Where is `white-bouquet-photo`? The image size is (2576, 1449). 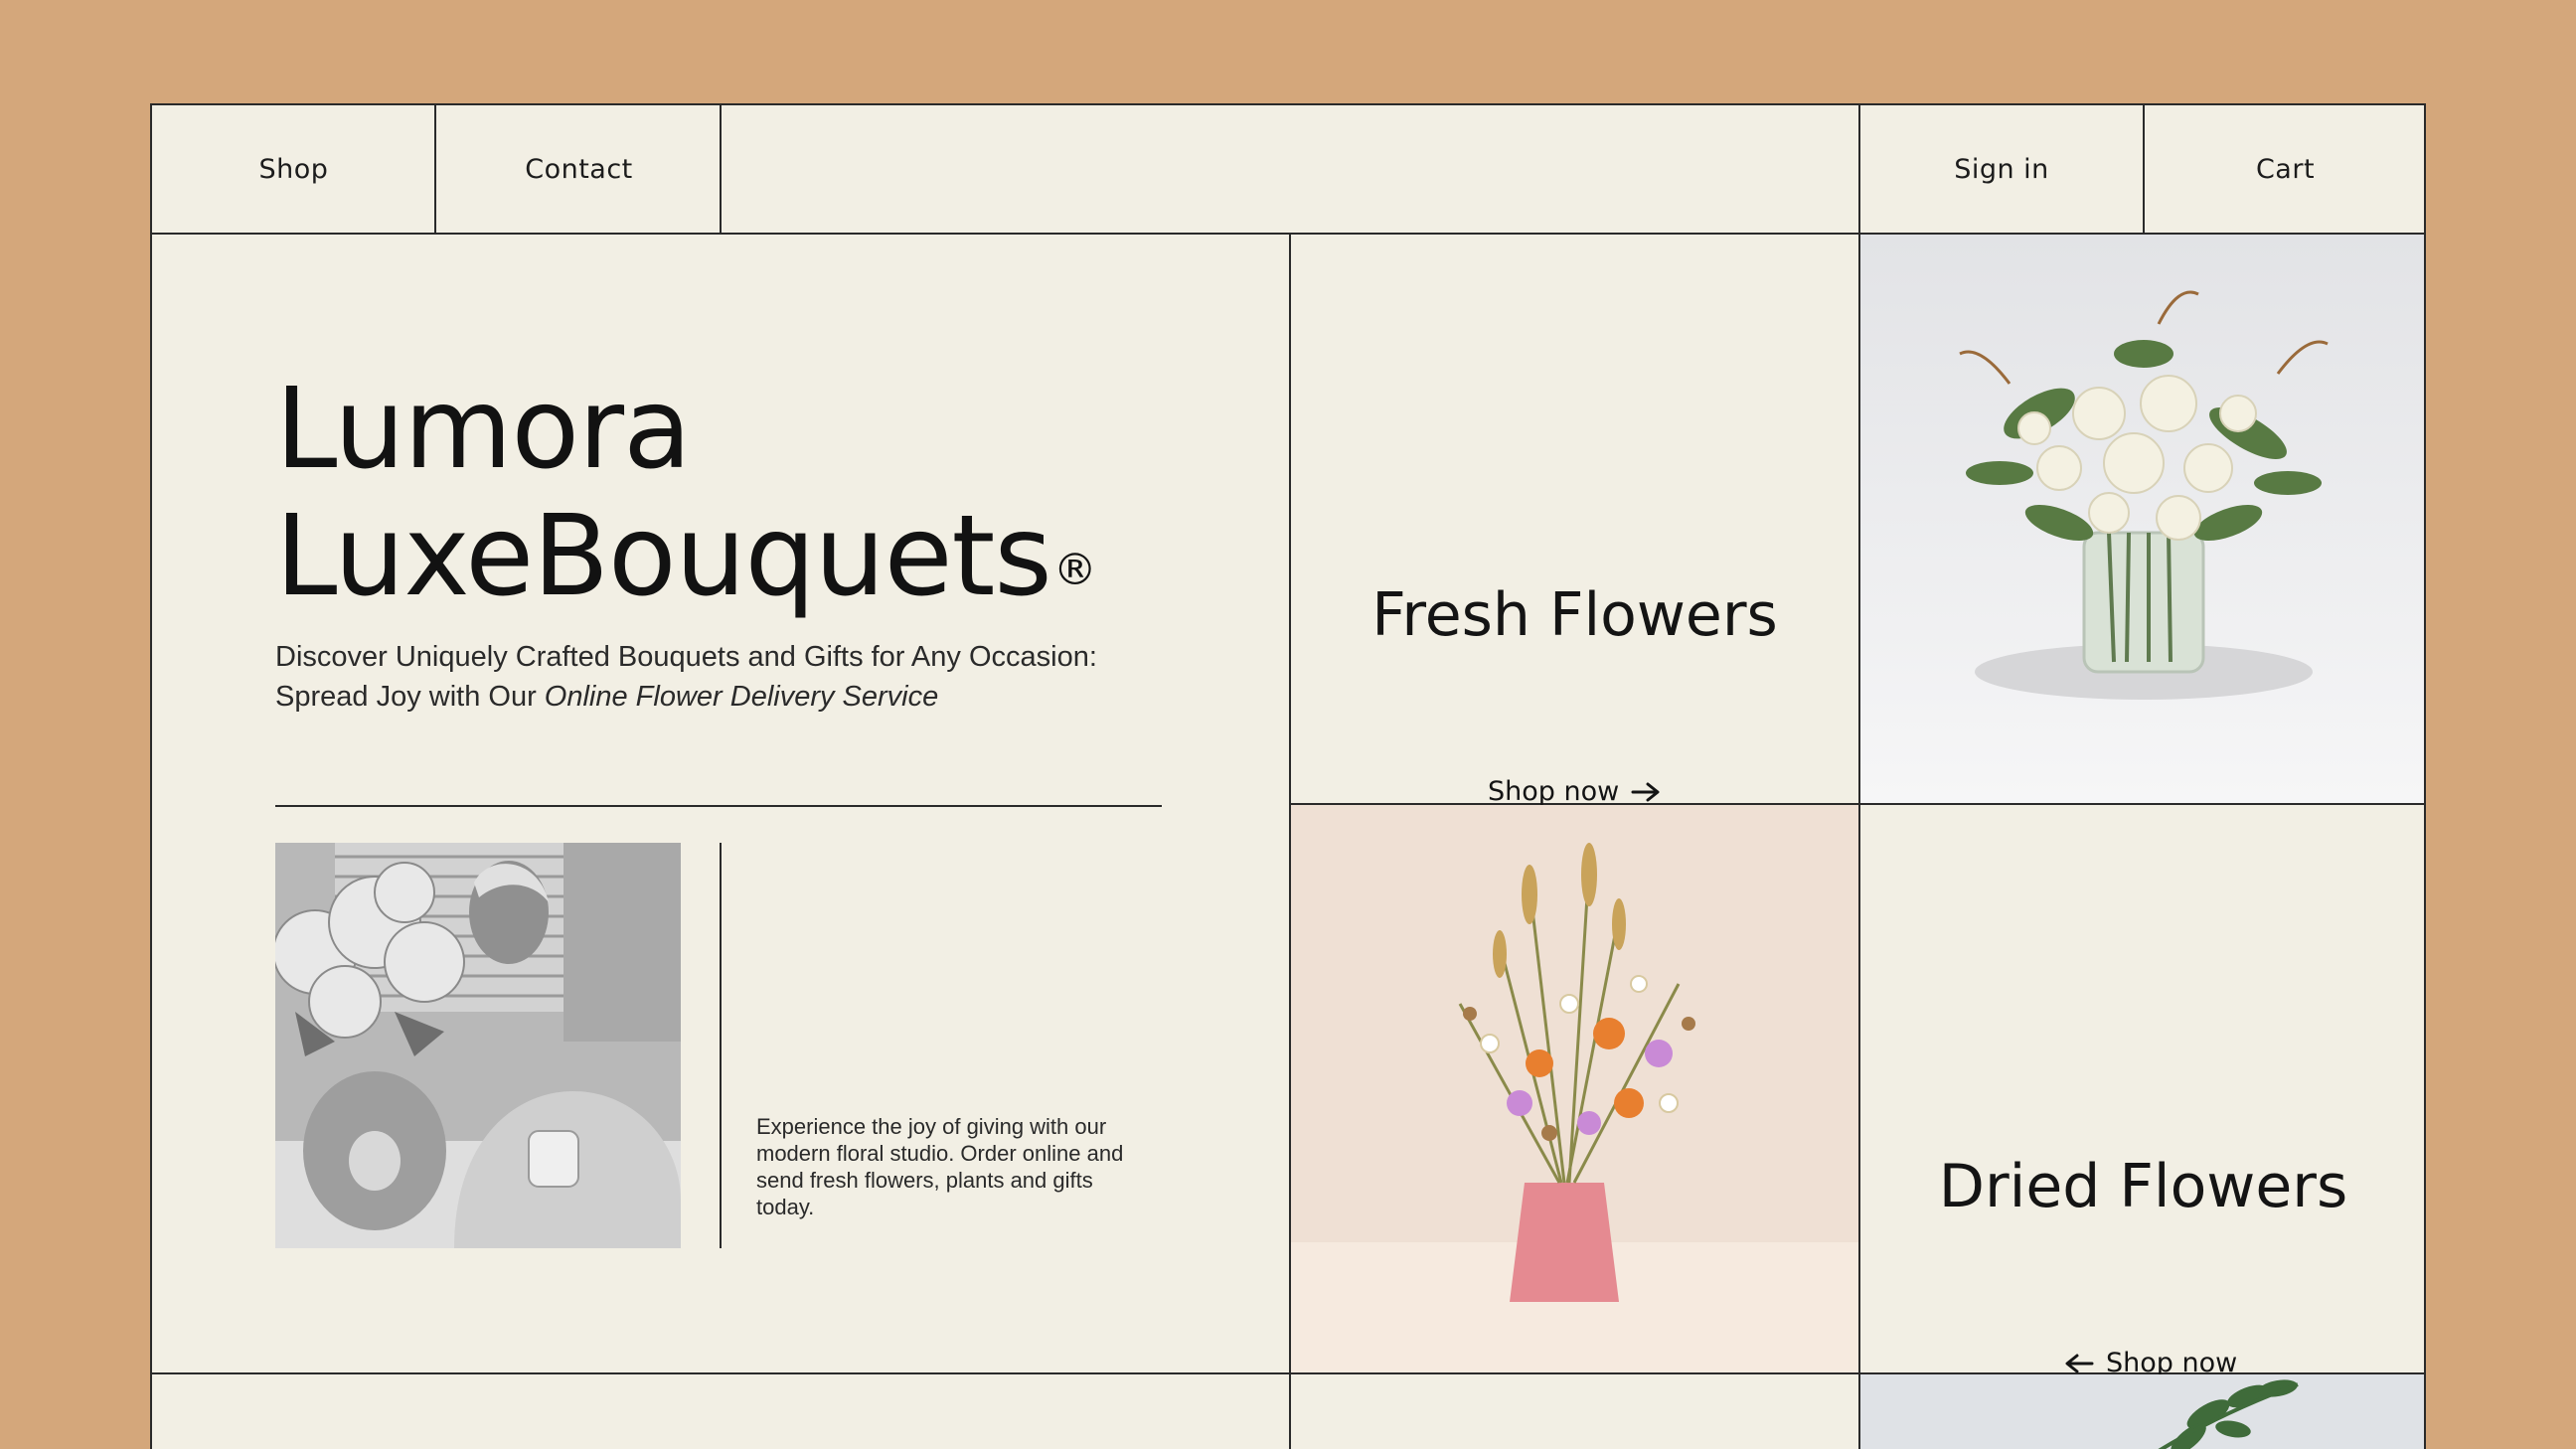 white-bouquet-photo is located at coordinates (2142, 519).